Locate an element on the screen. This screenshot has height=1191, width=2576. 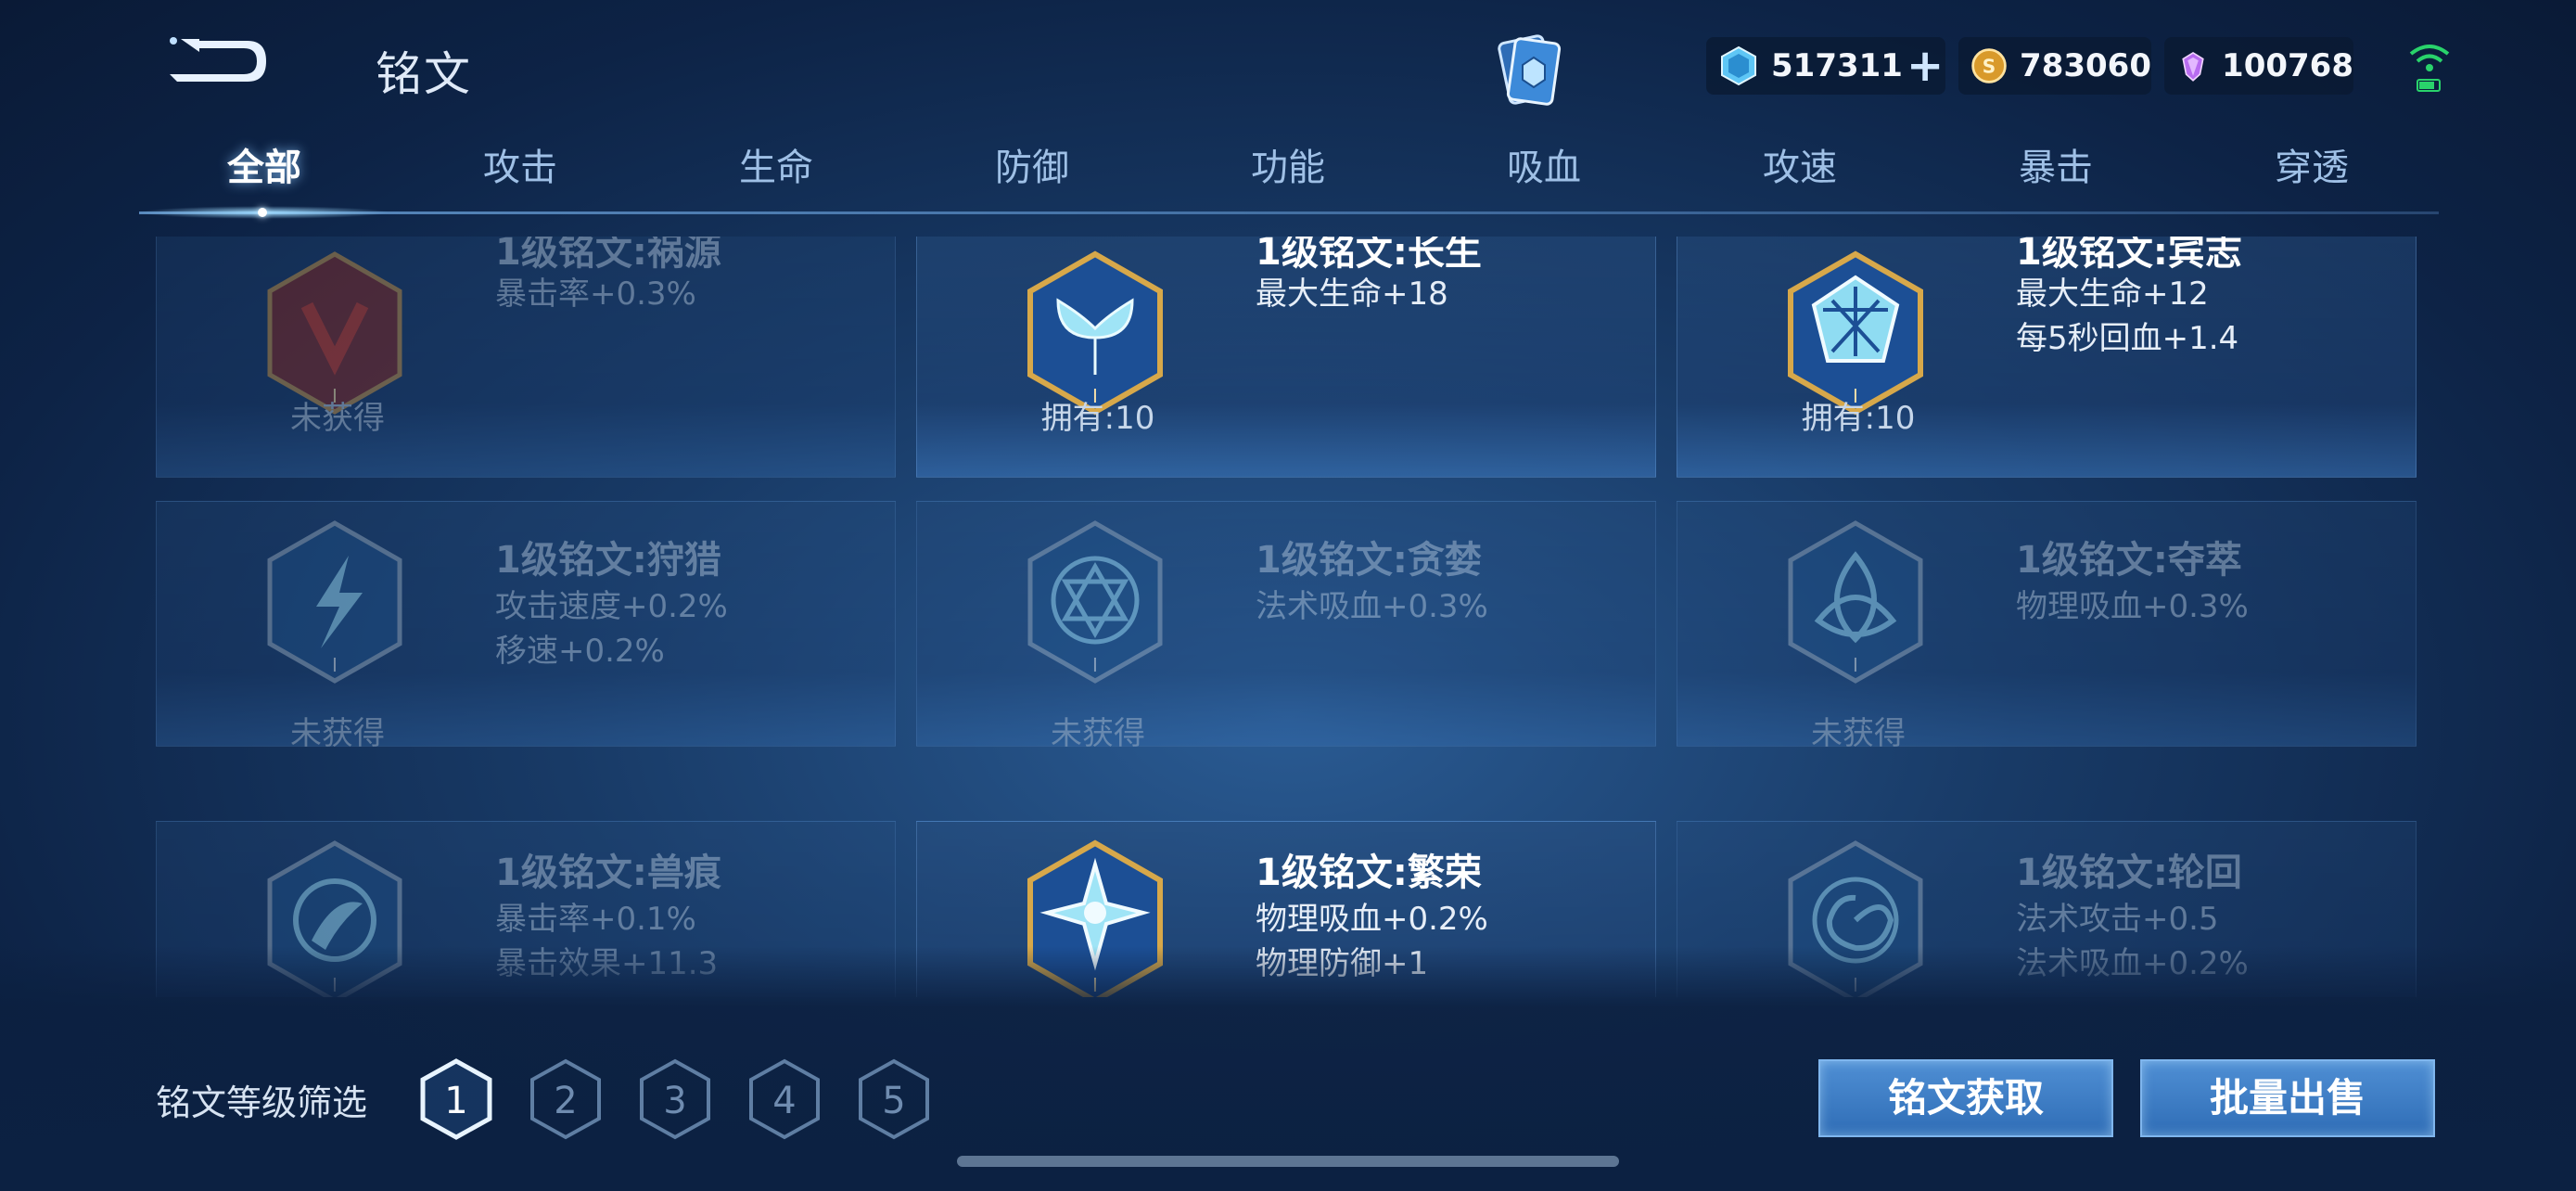
rune-name: 1级铭文:狩猎 is located at coordinates (608, 560).